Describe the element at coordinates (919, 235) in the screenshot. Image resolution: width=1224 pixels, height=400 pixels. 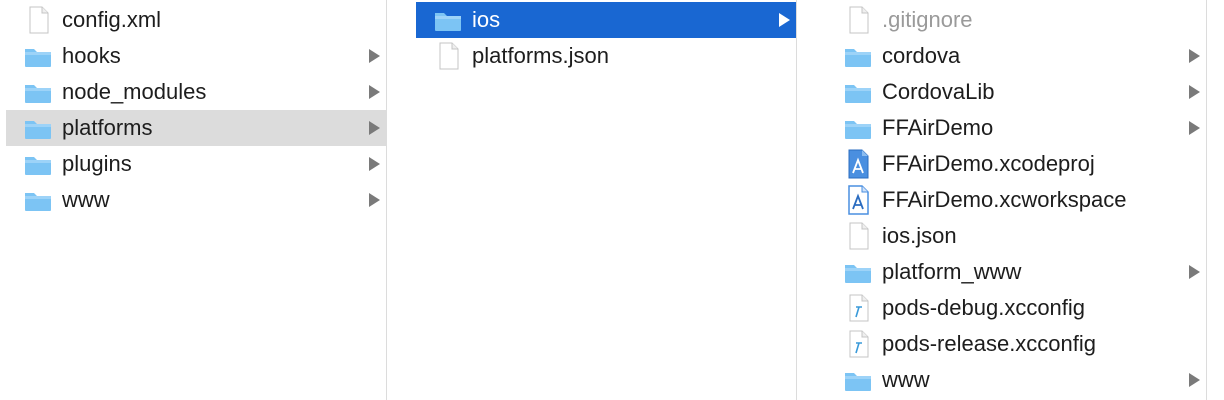
I see `item-label: ios.json` at that location.